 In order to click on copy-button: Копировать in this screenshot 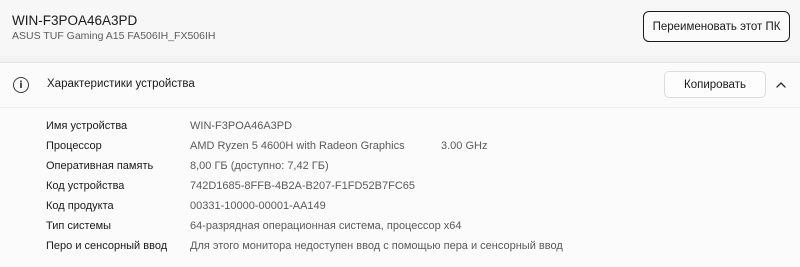, I will do `click(715, 84)`.